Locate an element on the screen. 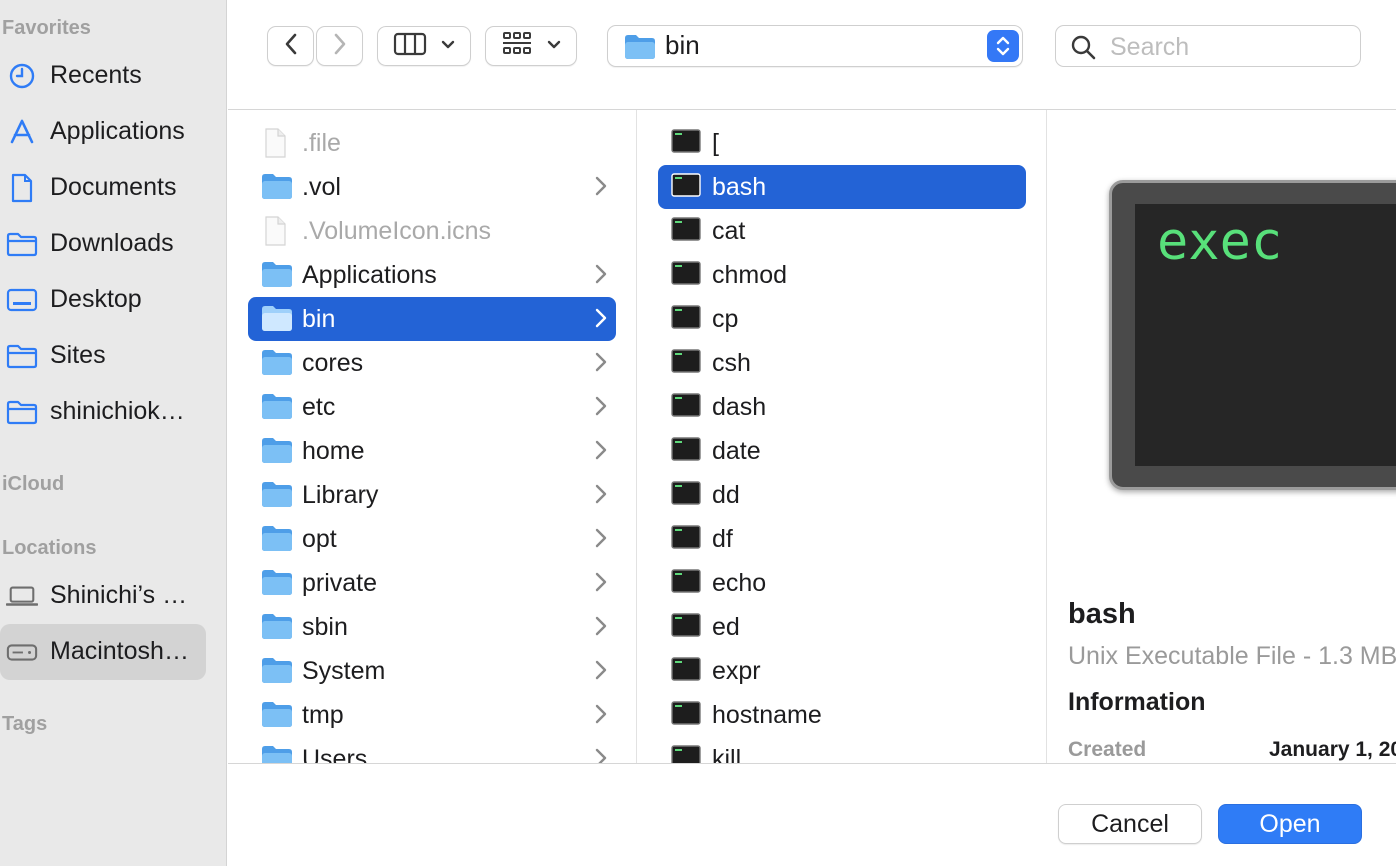 The width and height of the screenshot is (1396, 866). cancel-button: Cancel is located at coordinates (1130, 824).